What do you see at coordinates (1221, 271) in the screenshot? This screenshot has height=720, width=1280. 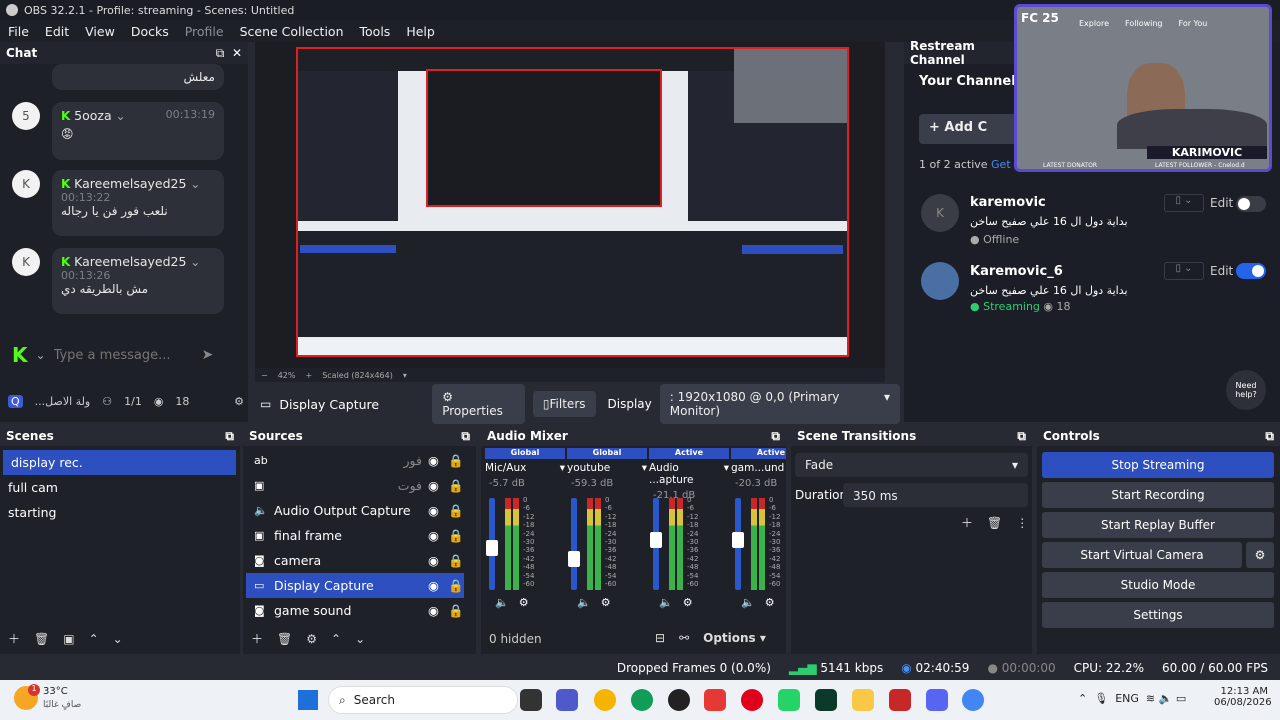 I see `edit-button: Edit` at bounding box center [1221, 271].